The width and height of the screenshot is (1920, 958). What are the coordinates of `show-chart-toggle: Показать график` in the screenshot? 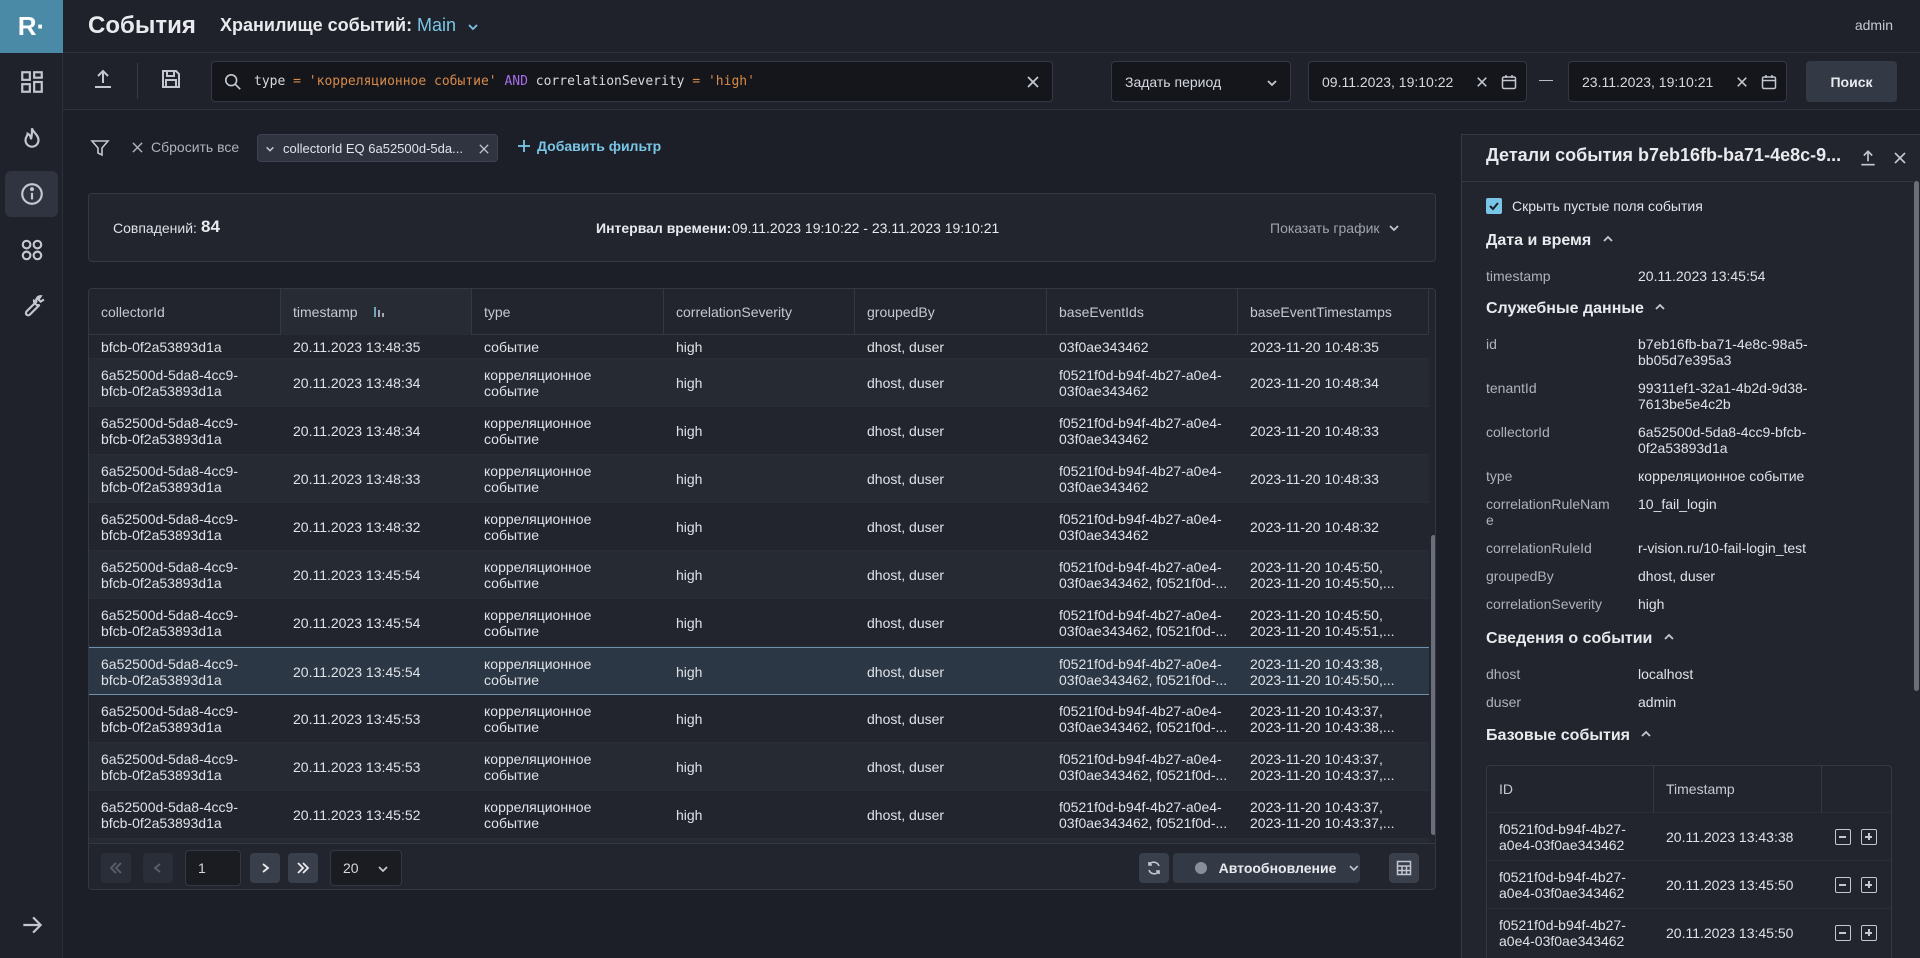 It's located at (1335, 228).